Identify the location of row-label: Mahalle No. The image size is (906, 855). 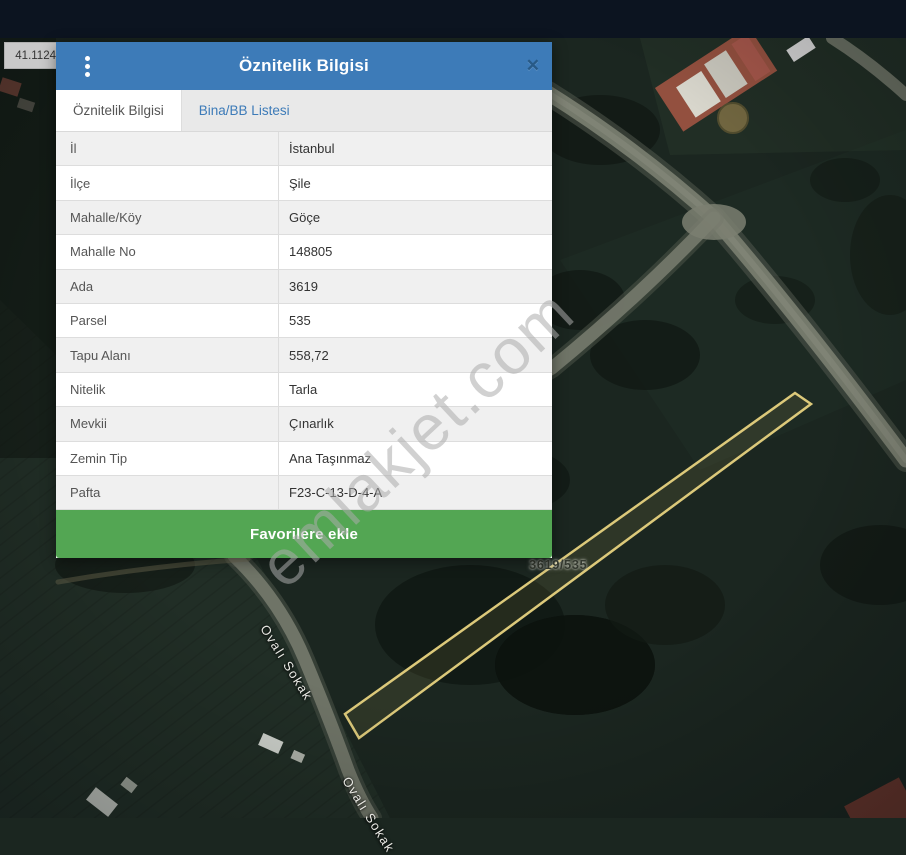
(103, 252).